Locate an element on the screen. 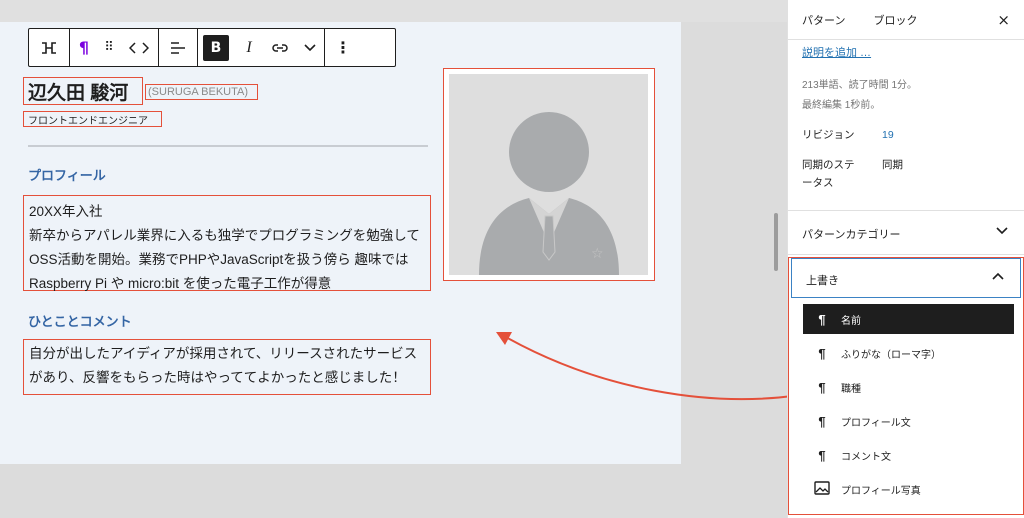 This screenshot has height=518, width=1024. bold-icon: B is located at coordinates (216, 47).